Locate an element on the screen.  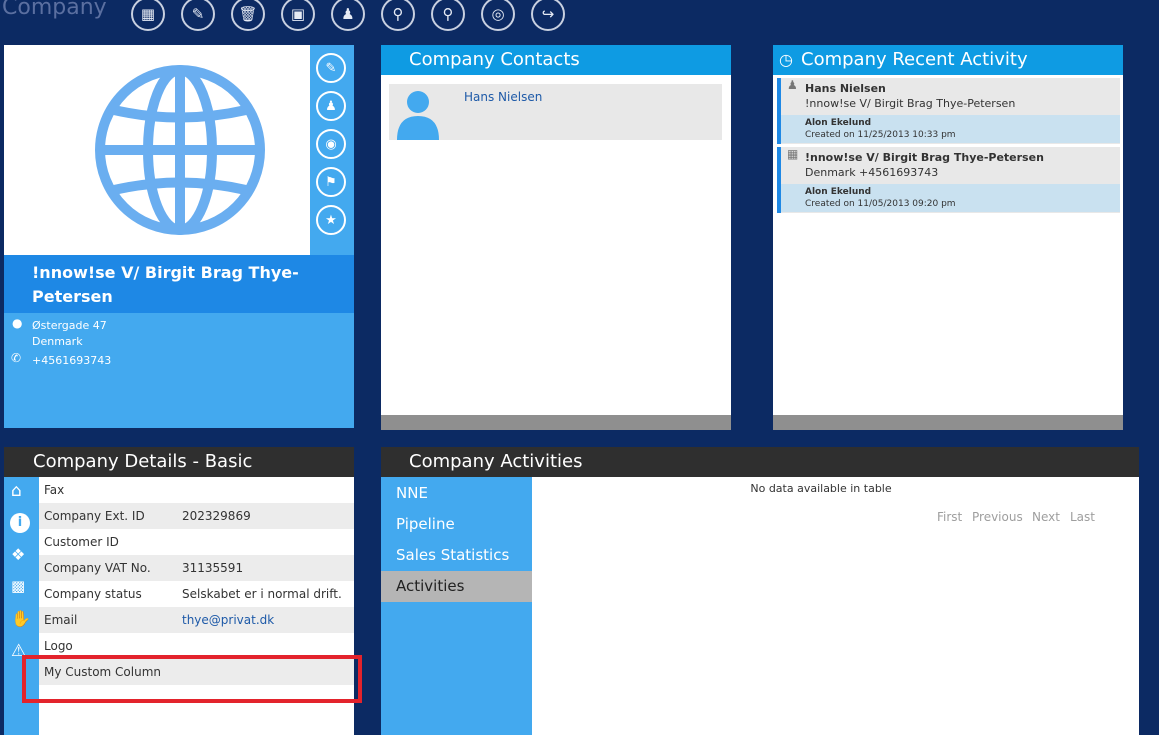
person-avatar-icon is located at coordinates (418, 115).